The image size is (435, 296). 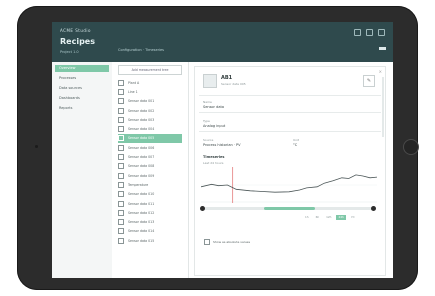 What do you see at coordinates (353, 217) in the screenshot?
I see `range-option: 7d` at bounding box center [353, 217].